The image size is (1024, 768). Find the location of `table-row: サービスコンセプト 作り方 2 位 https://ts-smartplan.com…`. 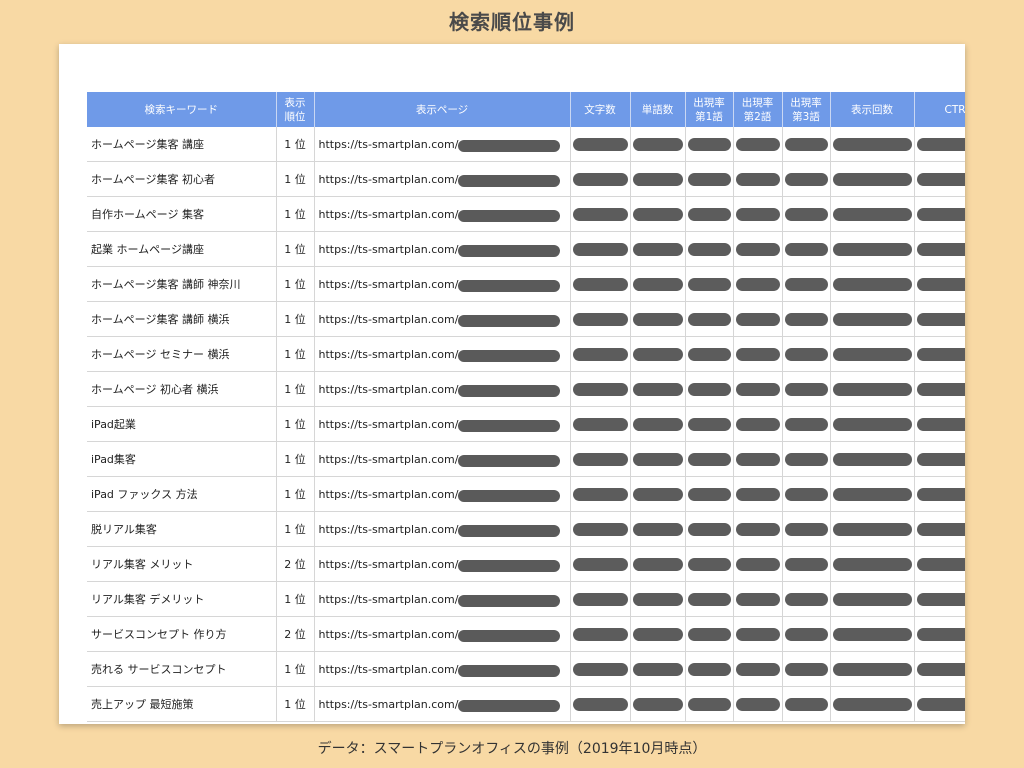

table-row: サービスコンセプト 作り方 2 位 https://ts-smartplan.com… is located at coordinates (526, 634).